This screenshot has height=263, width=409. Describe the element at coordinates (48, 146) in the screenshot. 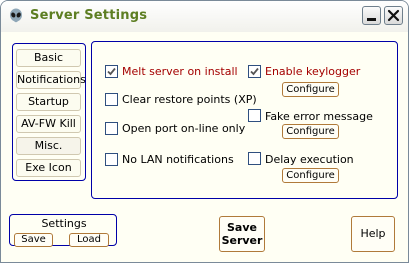

I see `nav-misc-button: Misc.` at that location.